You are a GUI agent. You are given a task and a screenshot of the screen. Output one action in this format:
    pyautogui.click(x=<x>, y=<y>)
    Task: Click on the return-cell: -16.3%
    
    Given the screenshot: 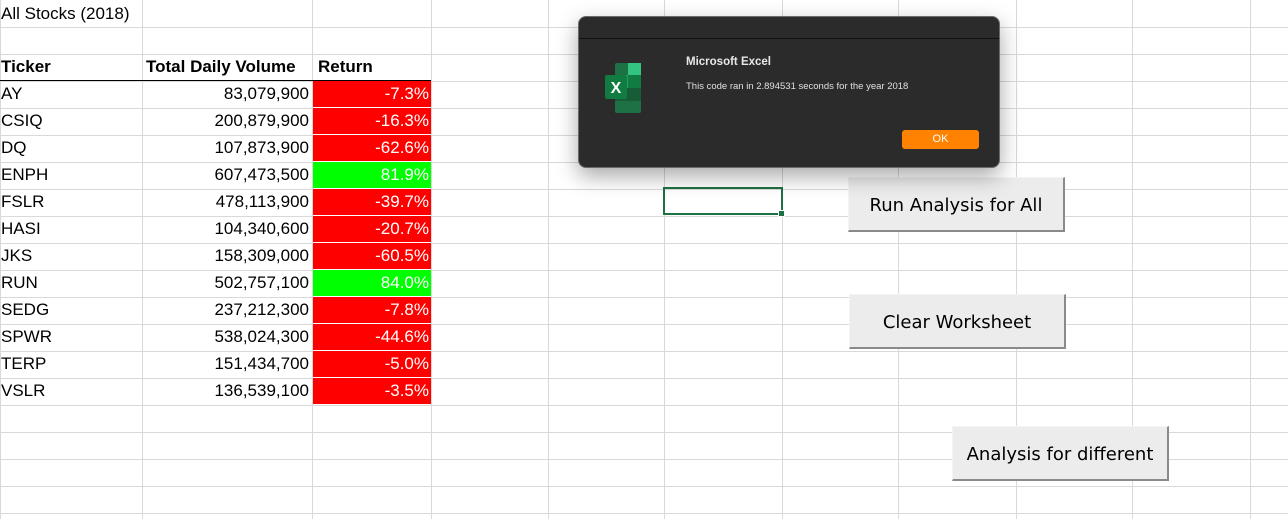 What is the action you would take?
    pyautogui.click(x=372, y=121)
    